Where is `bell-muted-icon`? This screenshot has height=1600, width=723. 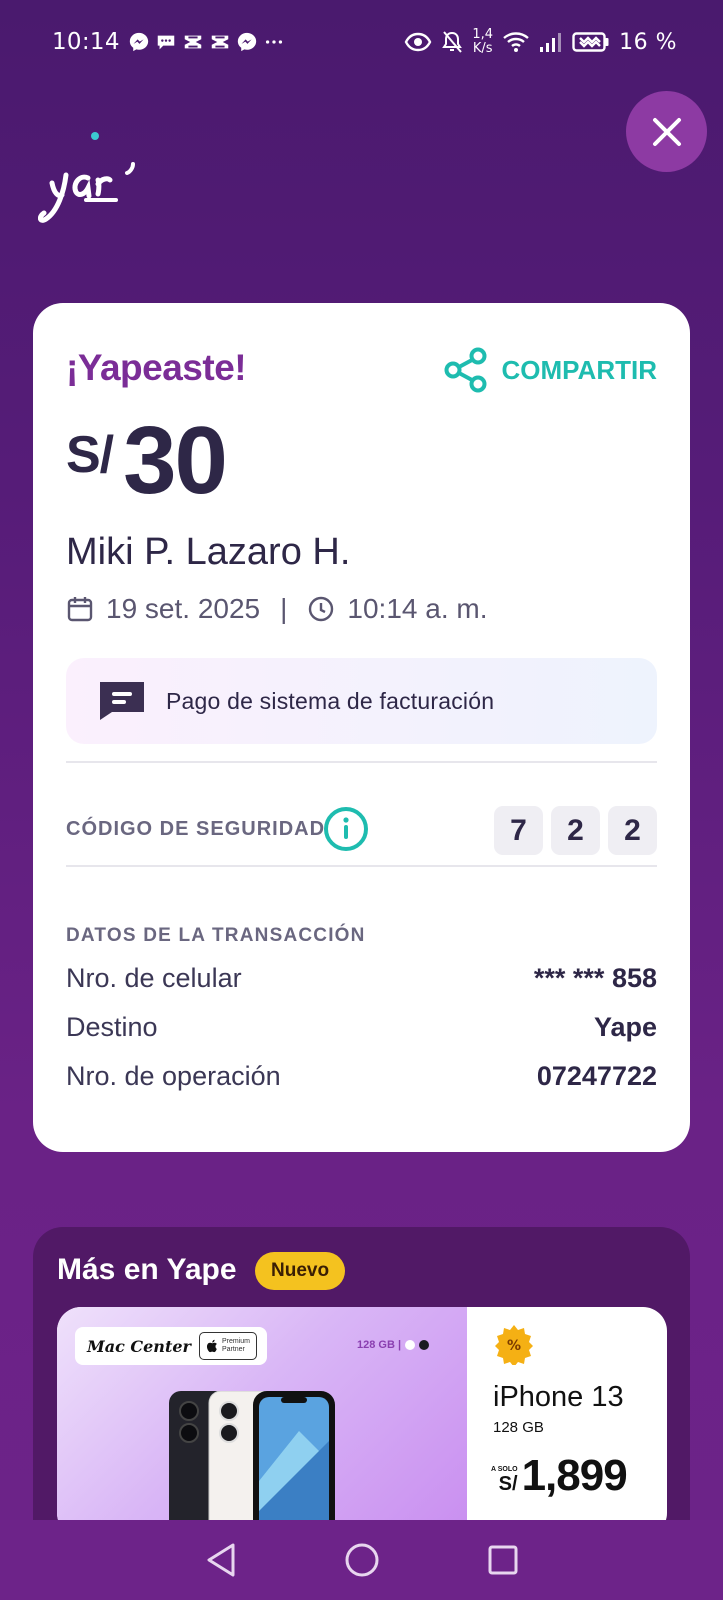
bell-muted-icon is located at coordinates (452, 42).